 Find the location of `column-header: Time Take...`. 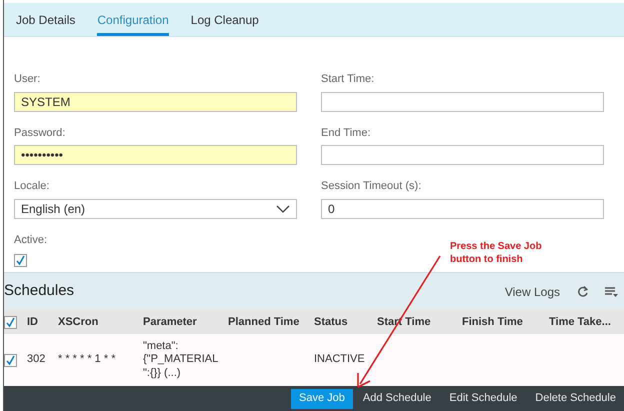

column-header: Time Take... is located at coordinates (580, 322).